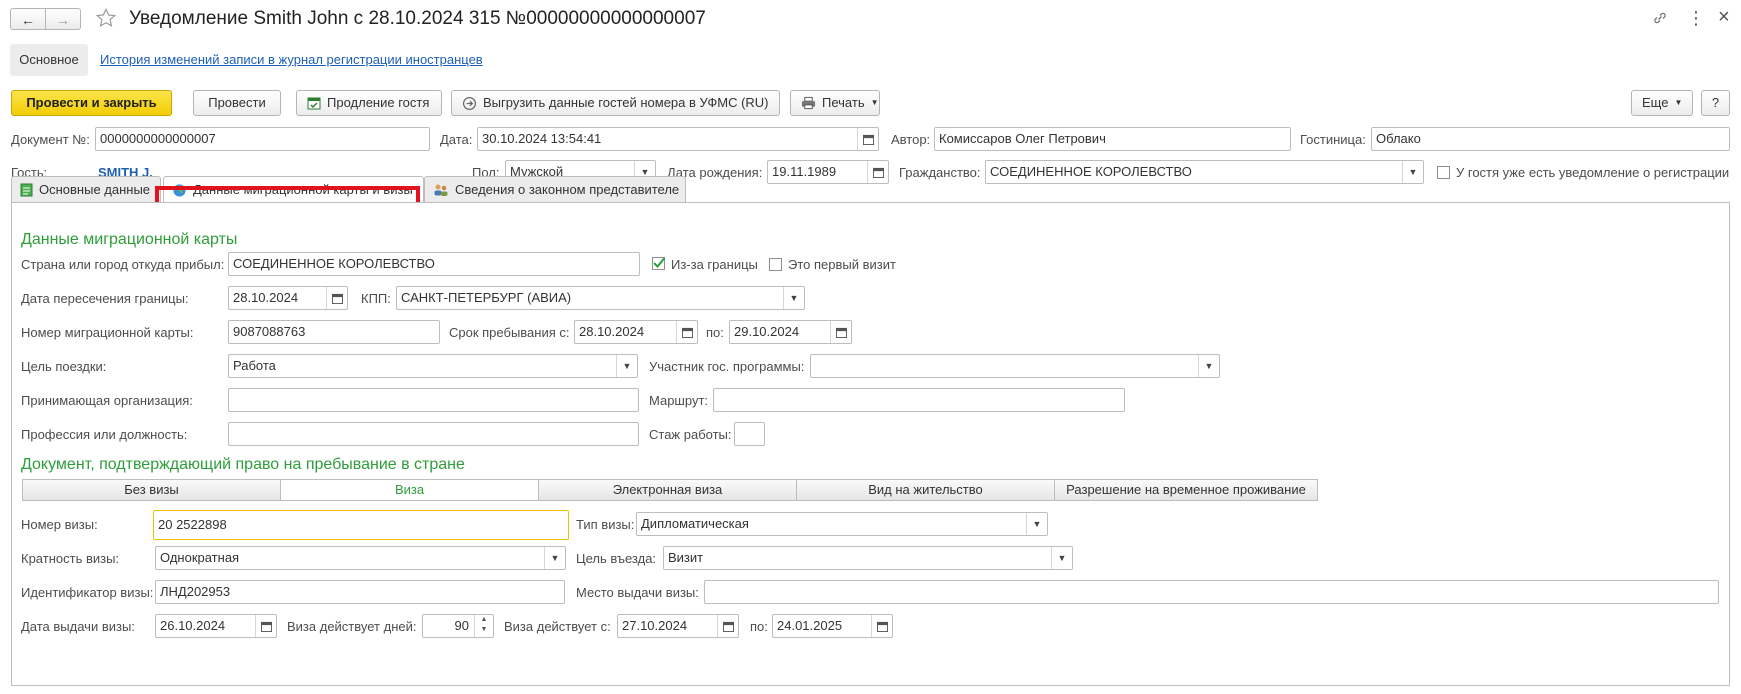 Image resolution: width=1741 pixels, height=694 pixels. Describe the element at coordinates (1443, 172) in the screenshot. I see `has-notice-checkbox` at that location.